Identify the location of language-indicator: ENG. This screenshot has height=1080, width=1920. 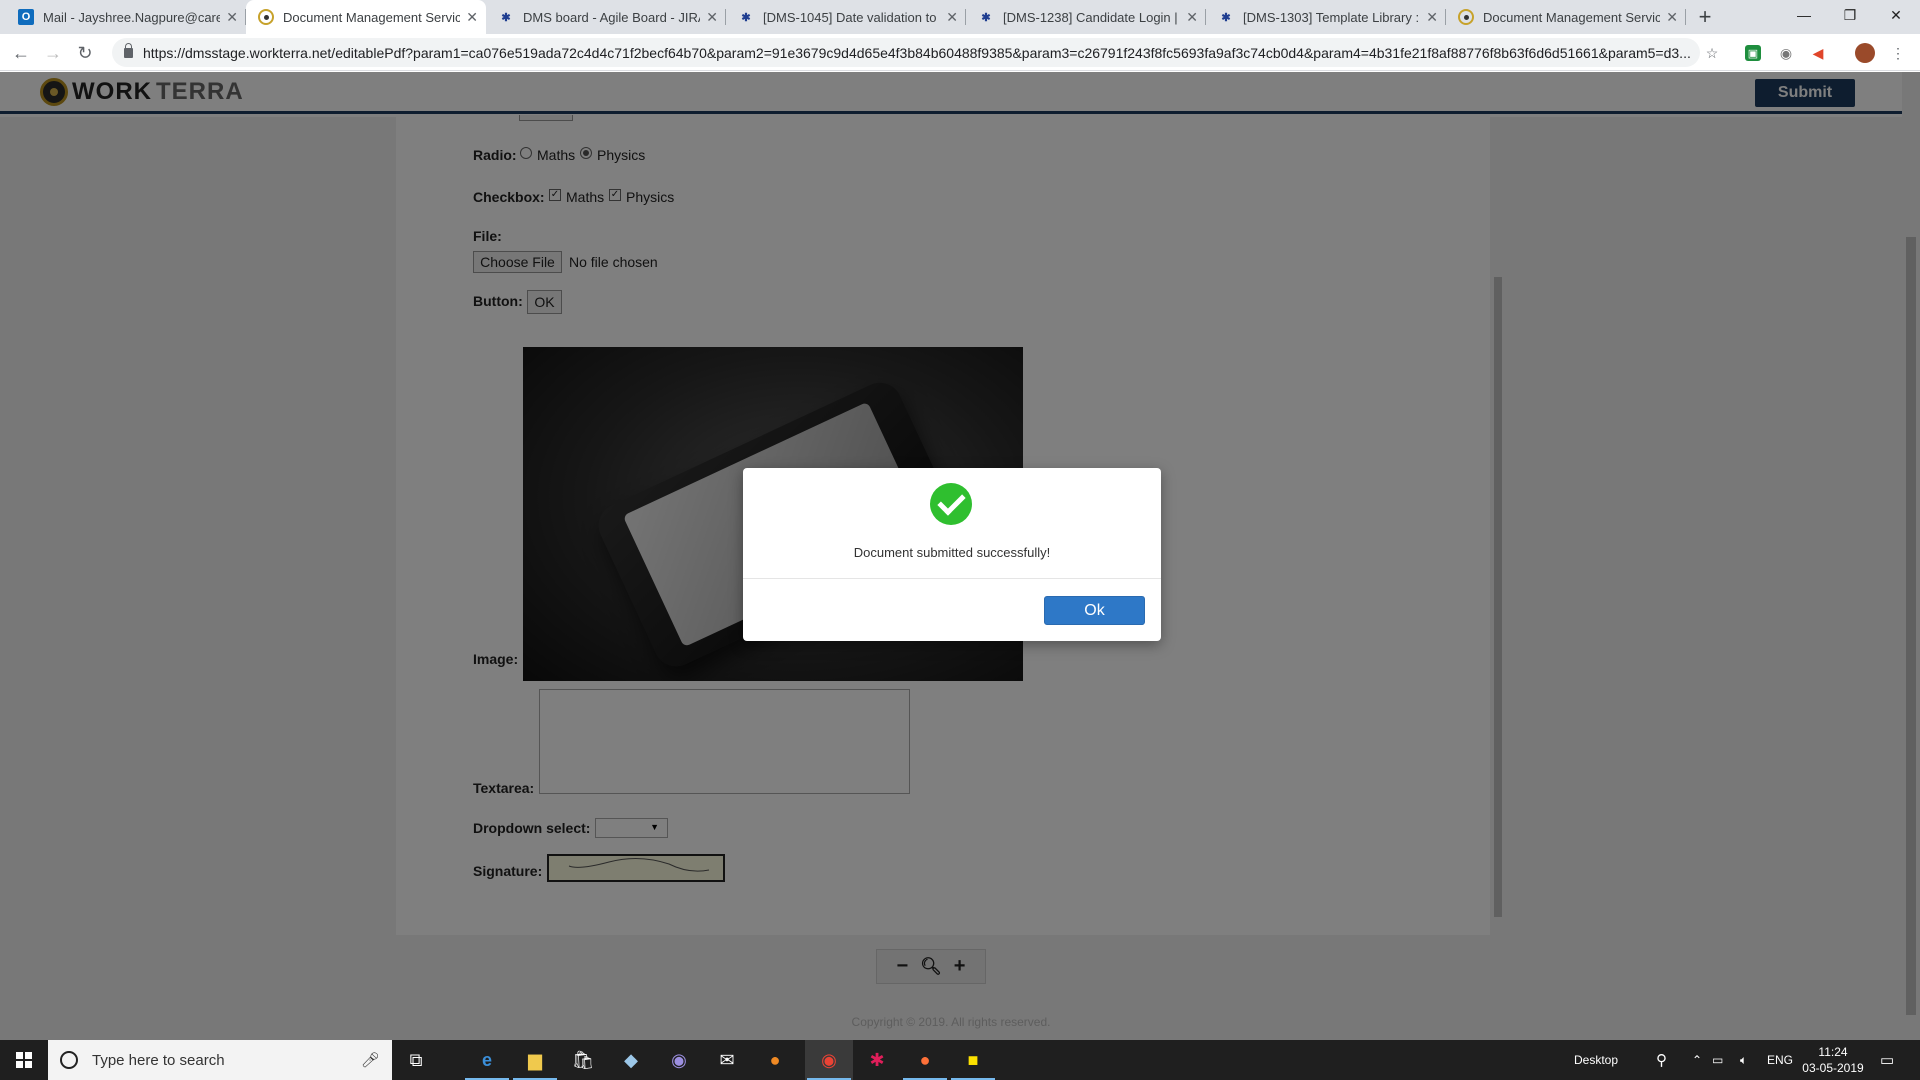
(1780, 1060).